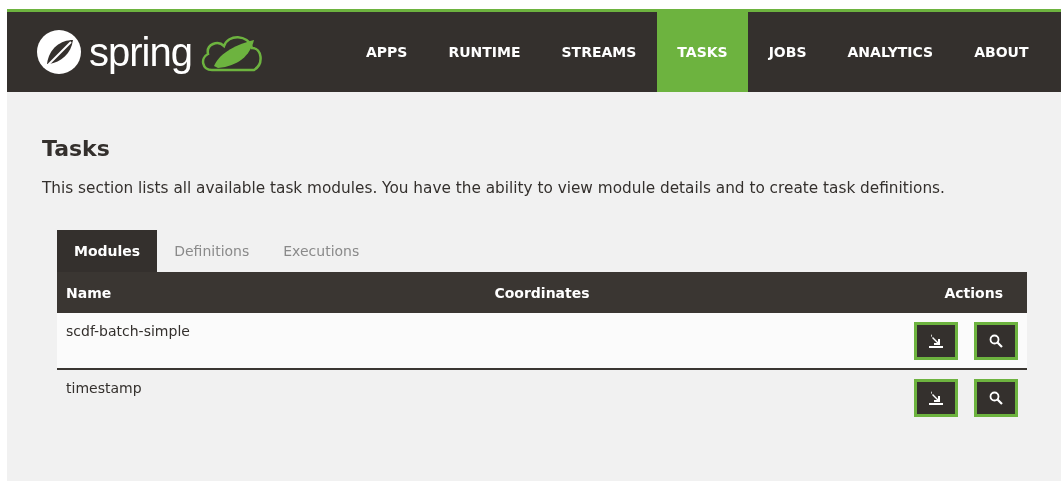 The height and width of the screenshot is (481, 1061). What do you see at coordinates (386, 52) in the screenshot?
I see `nav-tab: APPS` at bounding box center [386, 52].